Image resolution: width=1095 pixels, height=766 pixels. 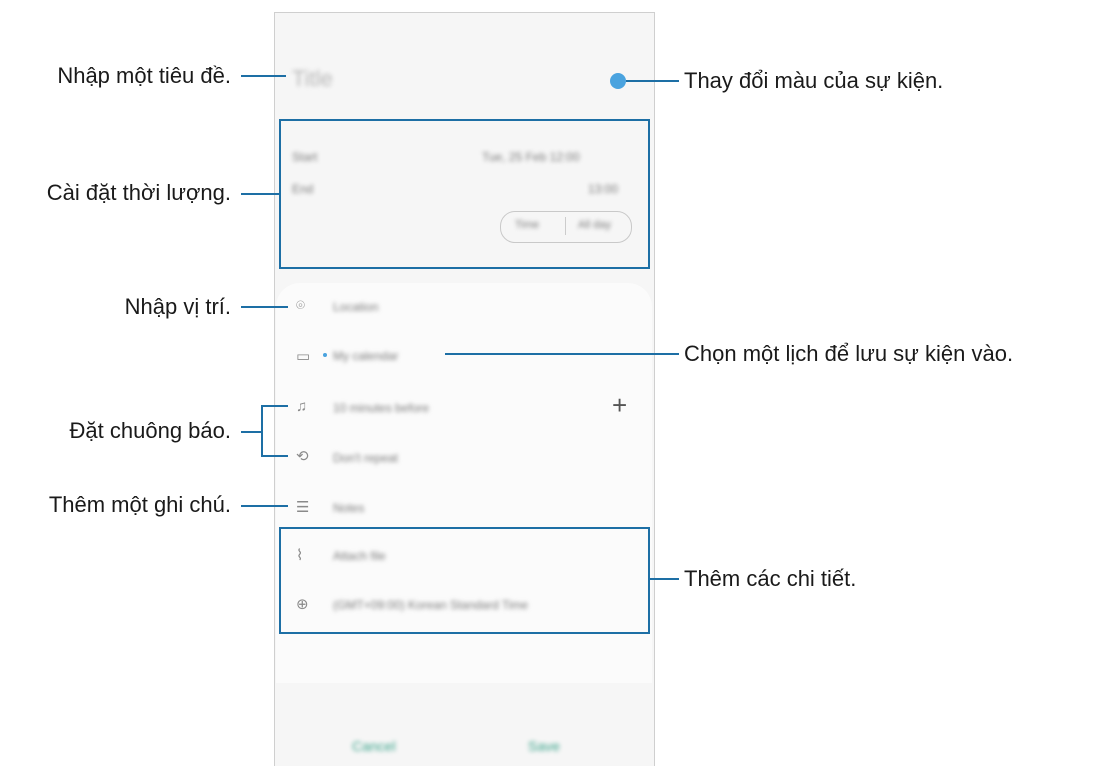 I want to click on calendar-callout-line, so click(x=562, y=354).